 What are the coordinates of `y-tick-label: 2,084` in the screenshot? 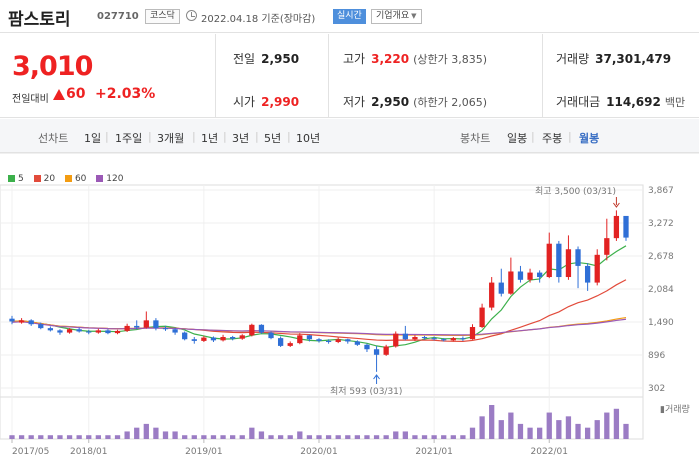 It's located at (661, 290).